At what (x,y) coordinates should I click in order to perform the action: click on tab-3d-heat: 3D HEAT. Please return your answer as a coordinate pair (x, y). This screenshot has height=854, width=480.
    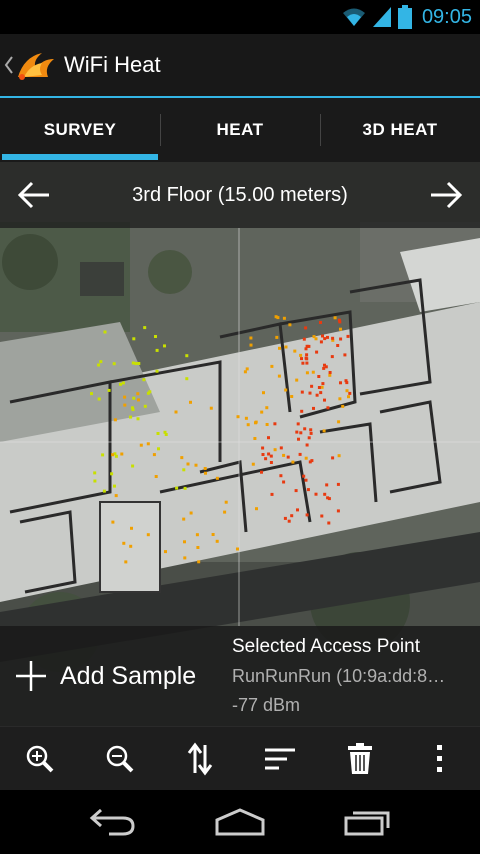
    Looking at the image, I should click on (400, 130).